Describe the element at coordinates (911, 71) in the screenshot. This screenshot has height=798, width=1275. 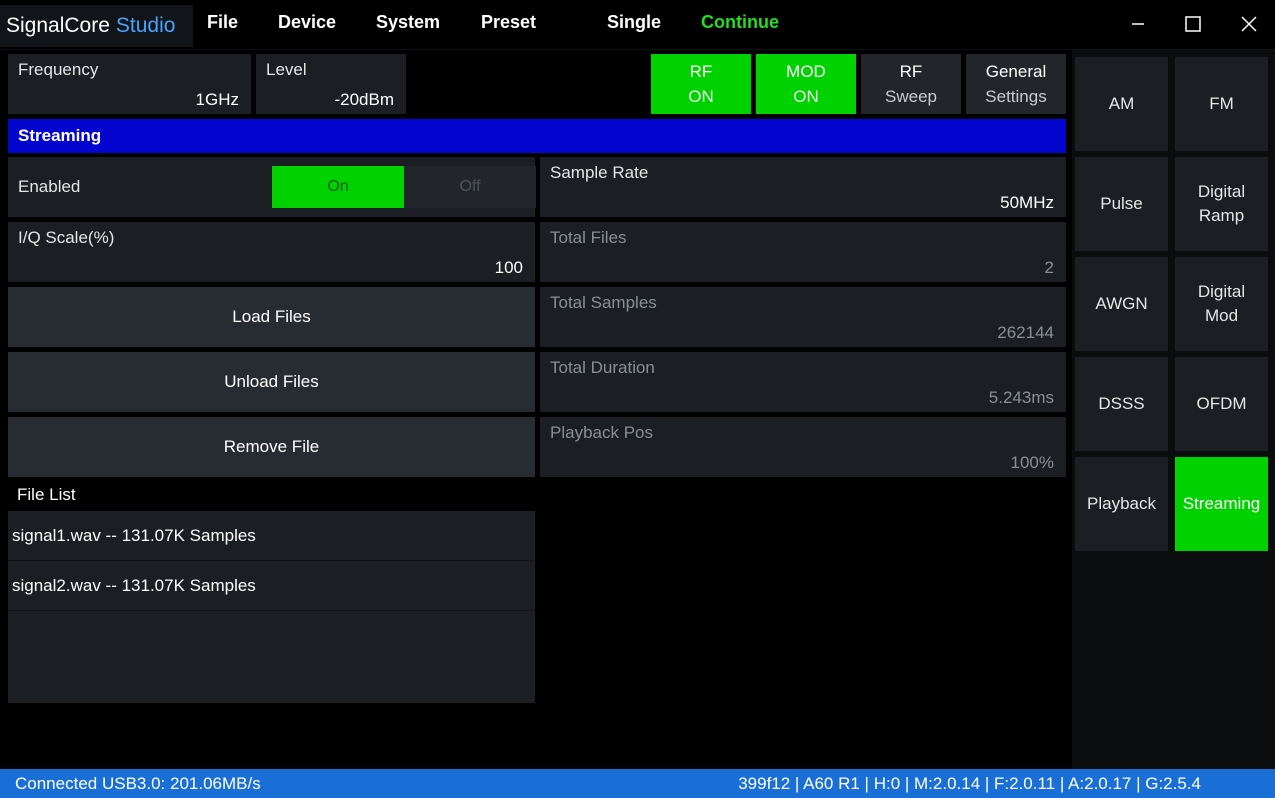
I see `rf-sweep-line1: RF` at that location.